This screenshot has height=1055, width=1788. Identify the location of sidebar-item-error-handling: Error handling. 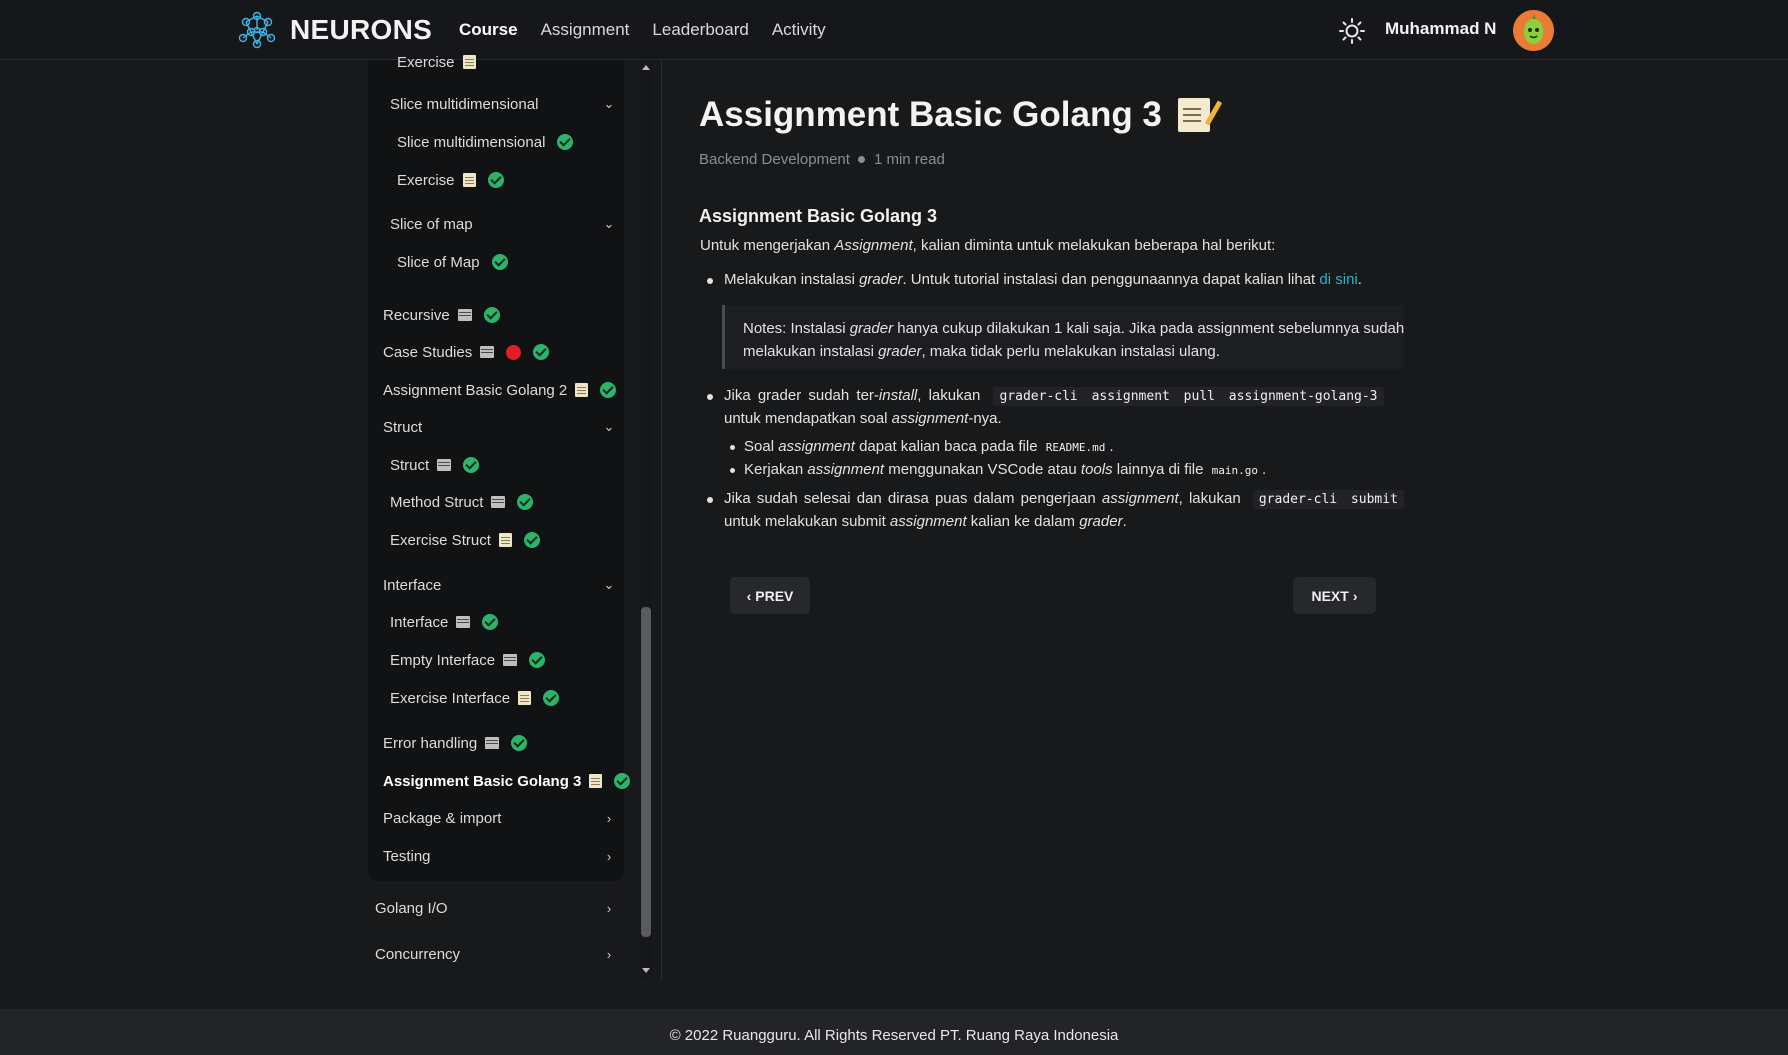
(455, 743).